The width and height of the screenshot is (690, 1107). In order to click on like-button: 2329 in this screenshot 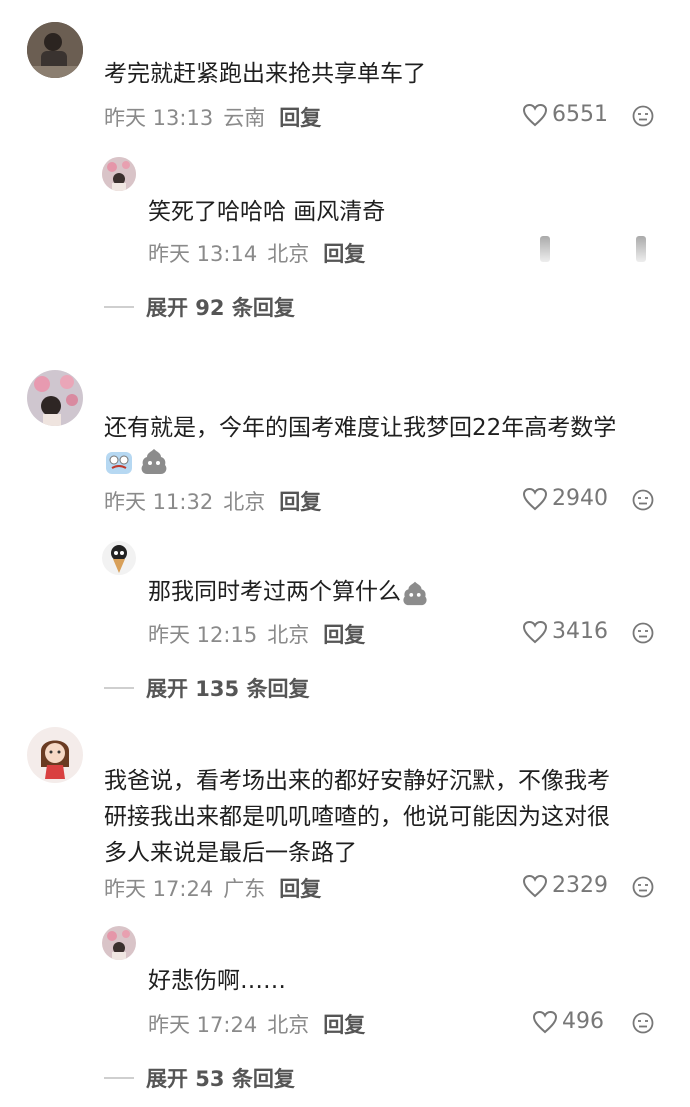, I will do `click(565, 885)`.